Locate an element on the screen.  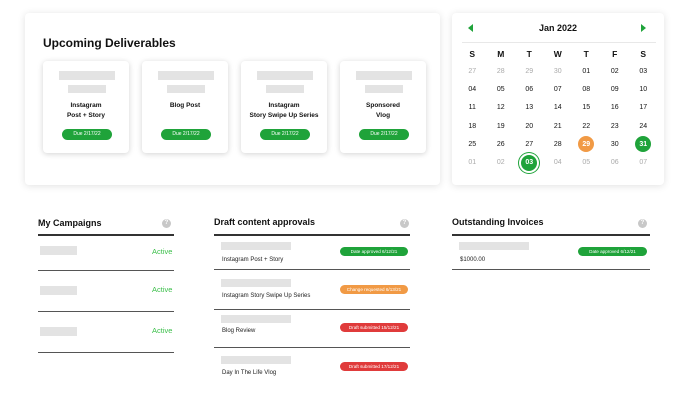
calendar-day: 31 is located at coordinates (643, 144).